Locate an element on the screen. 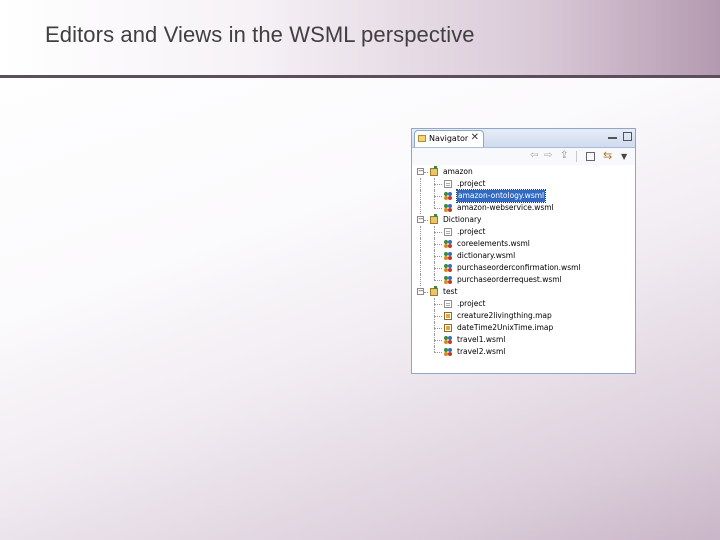  view-tab-bar: Navigator ✕ is located at coordinates (523, 138).